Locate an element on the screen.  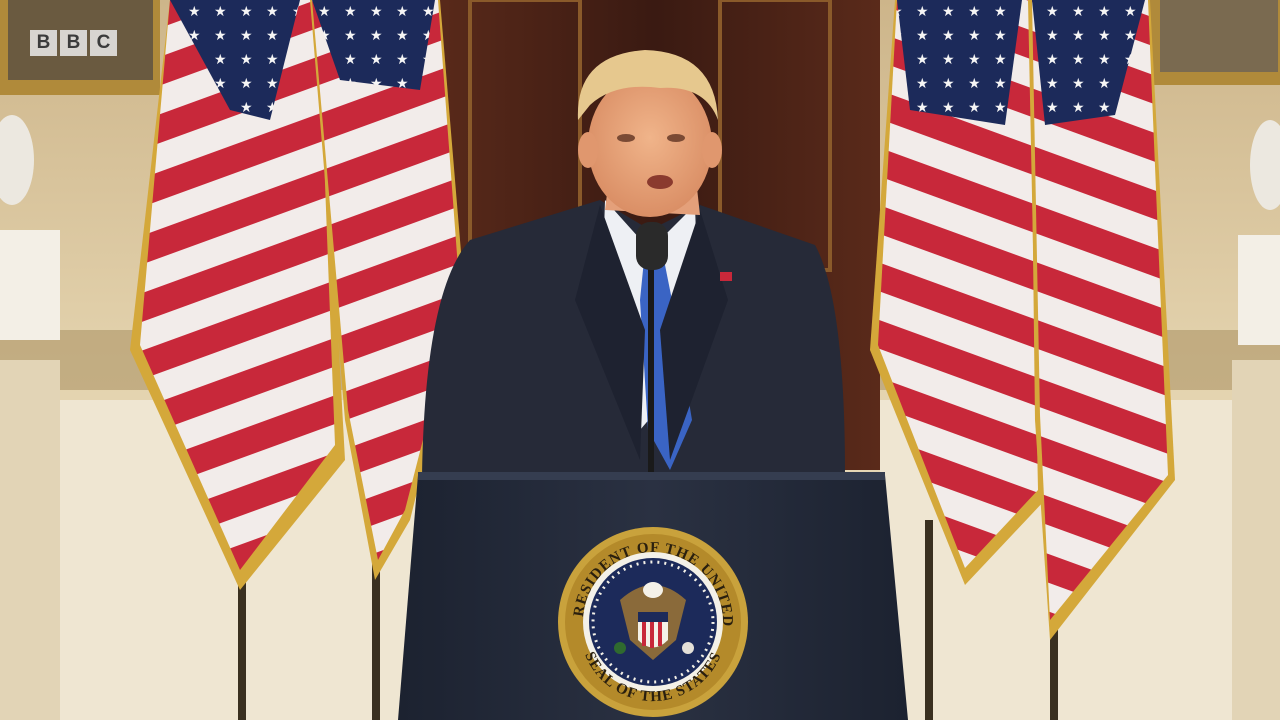
bbc-logo-letter: C is located at coordinates (103, 43).